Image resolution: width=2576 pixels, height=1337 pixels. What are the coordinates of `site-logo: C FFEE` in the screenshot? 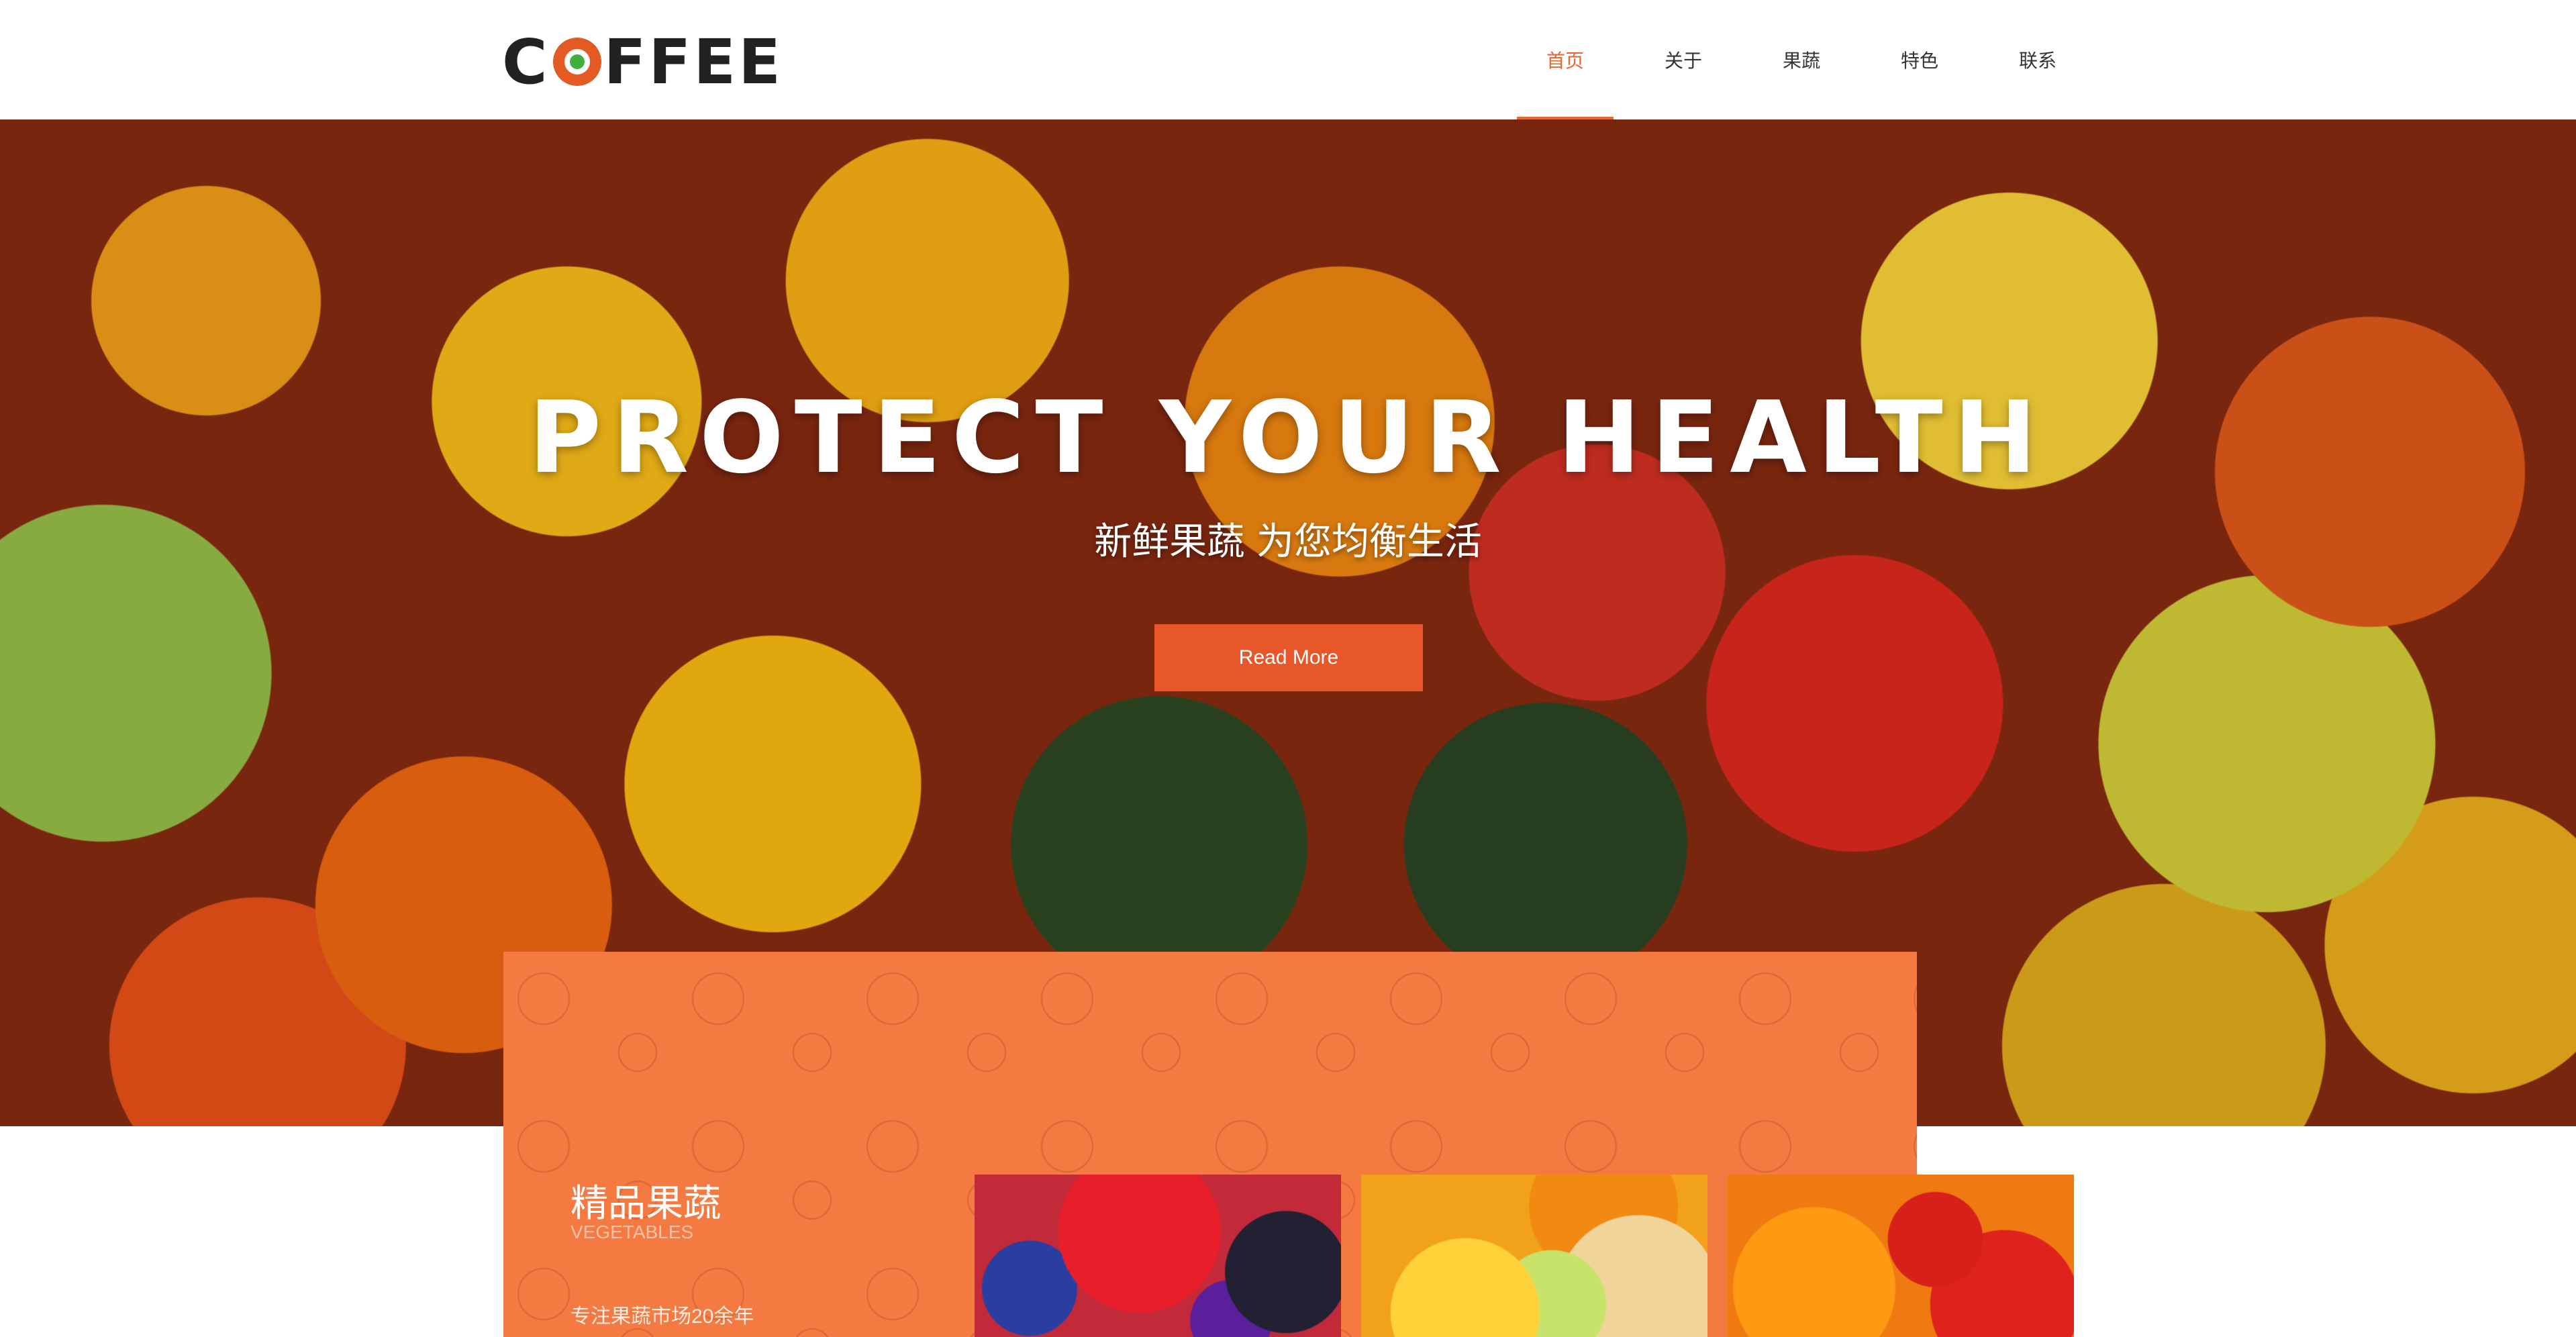 It's located at (642, 62).